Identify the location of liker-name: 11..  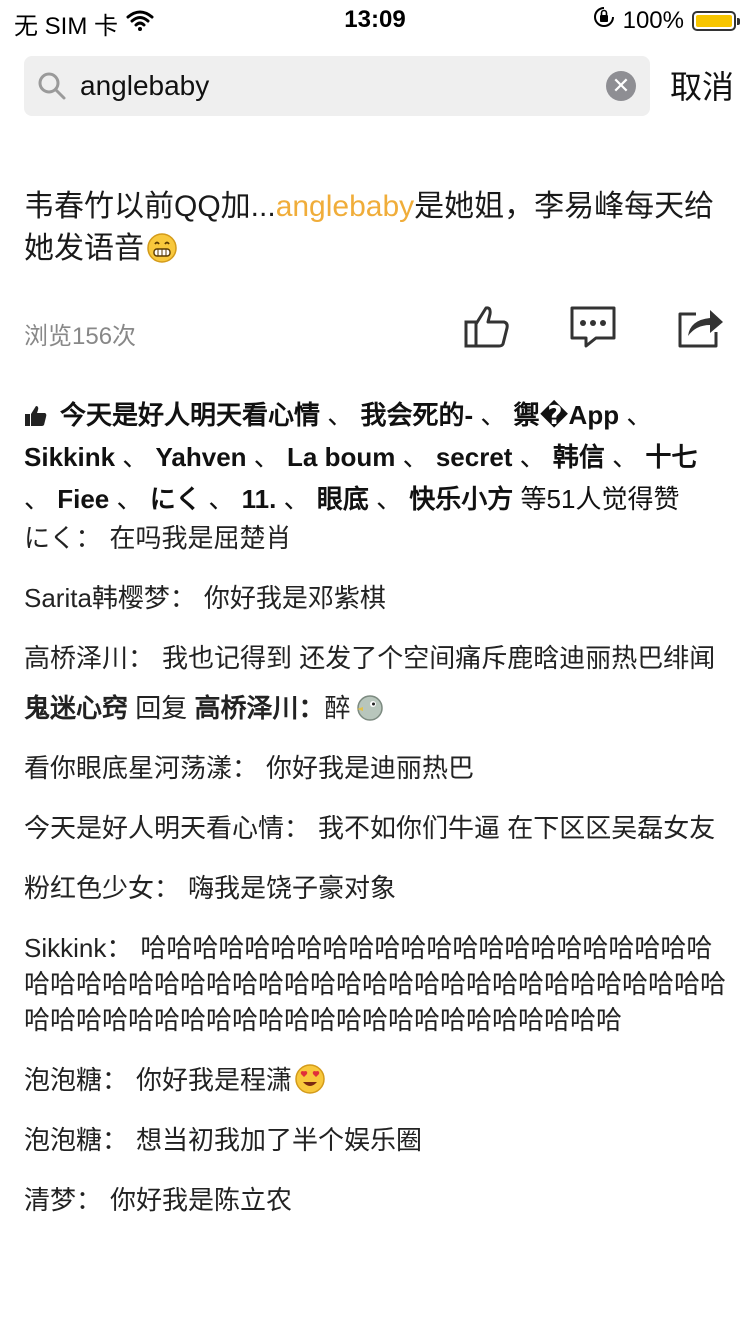
(259, 499).